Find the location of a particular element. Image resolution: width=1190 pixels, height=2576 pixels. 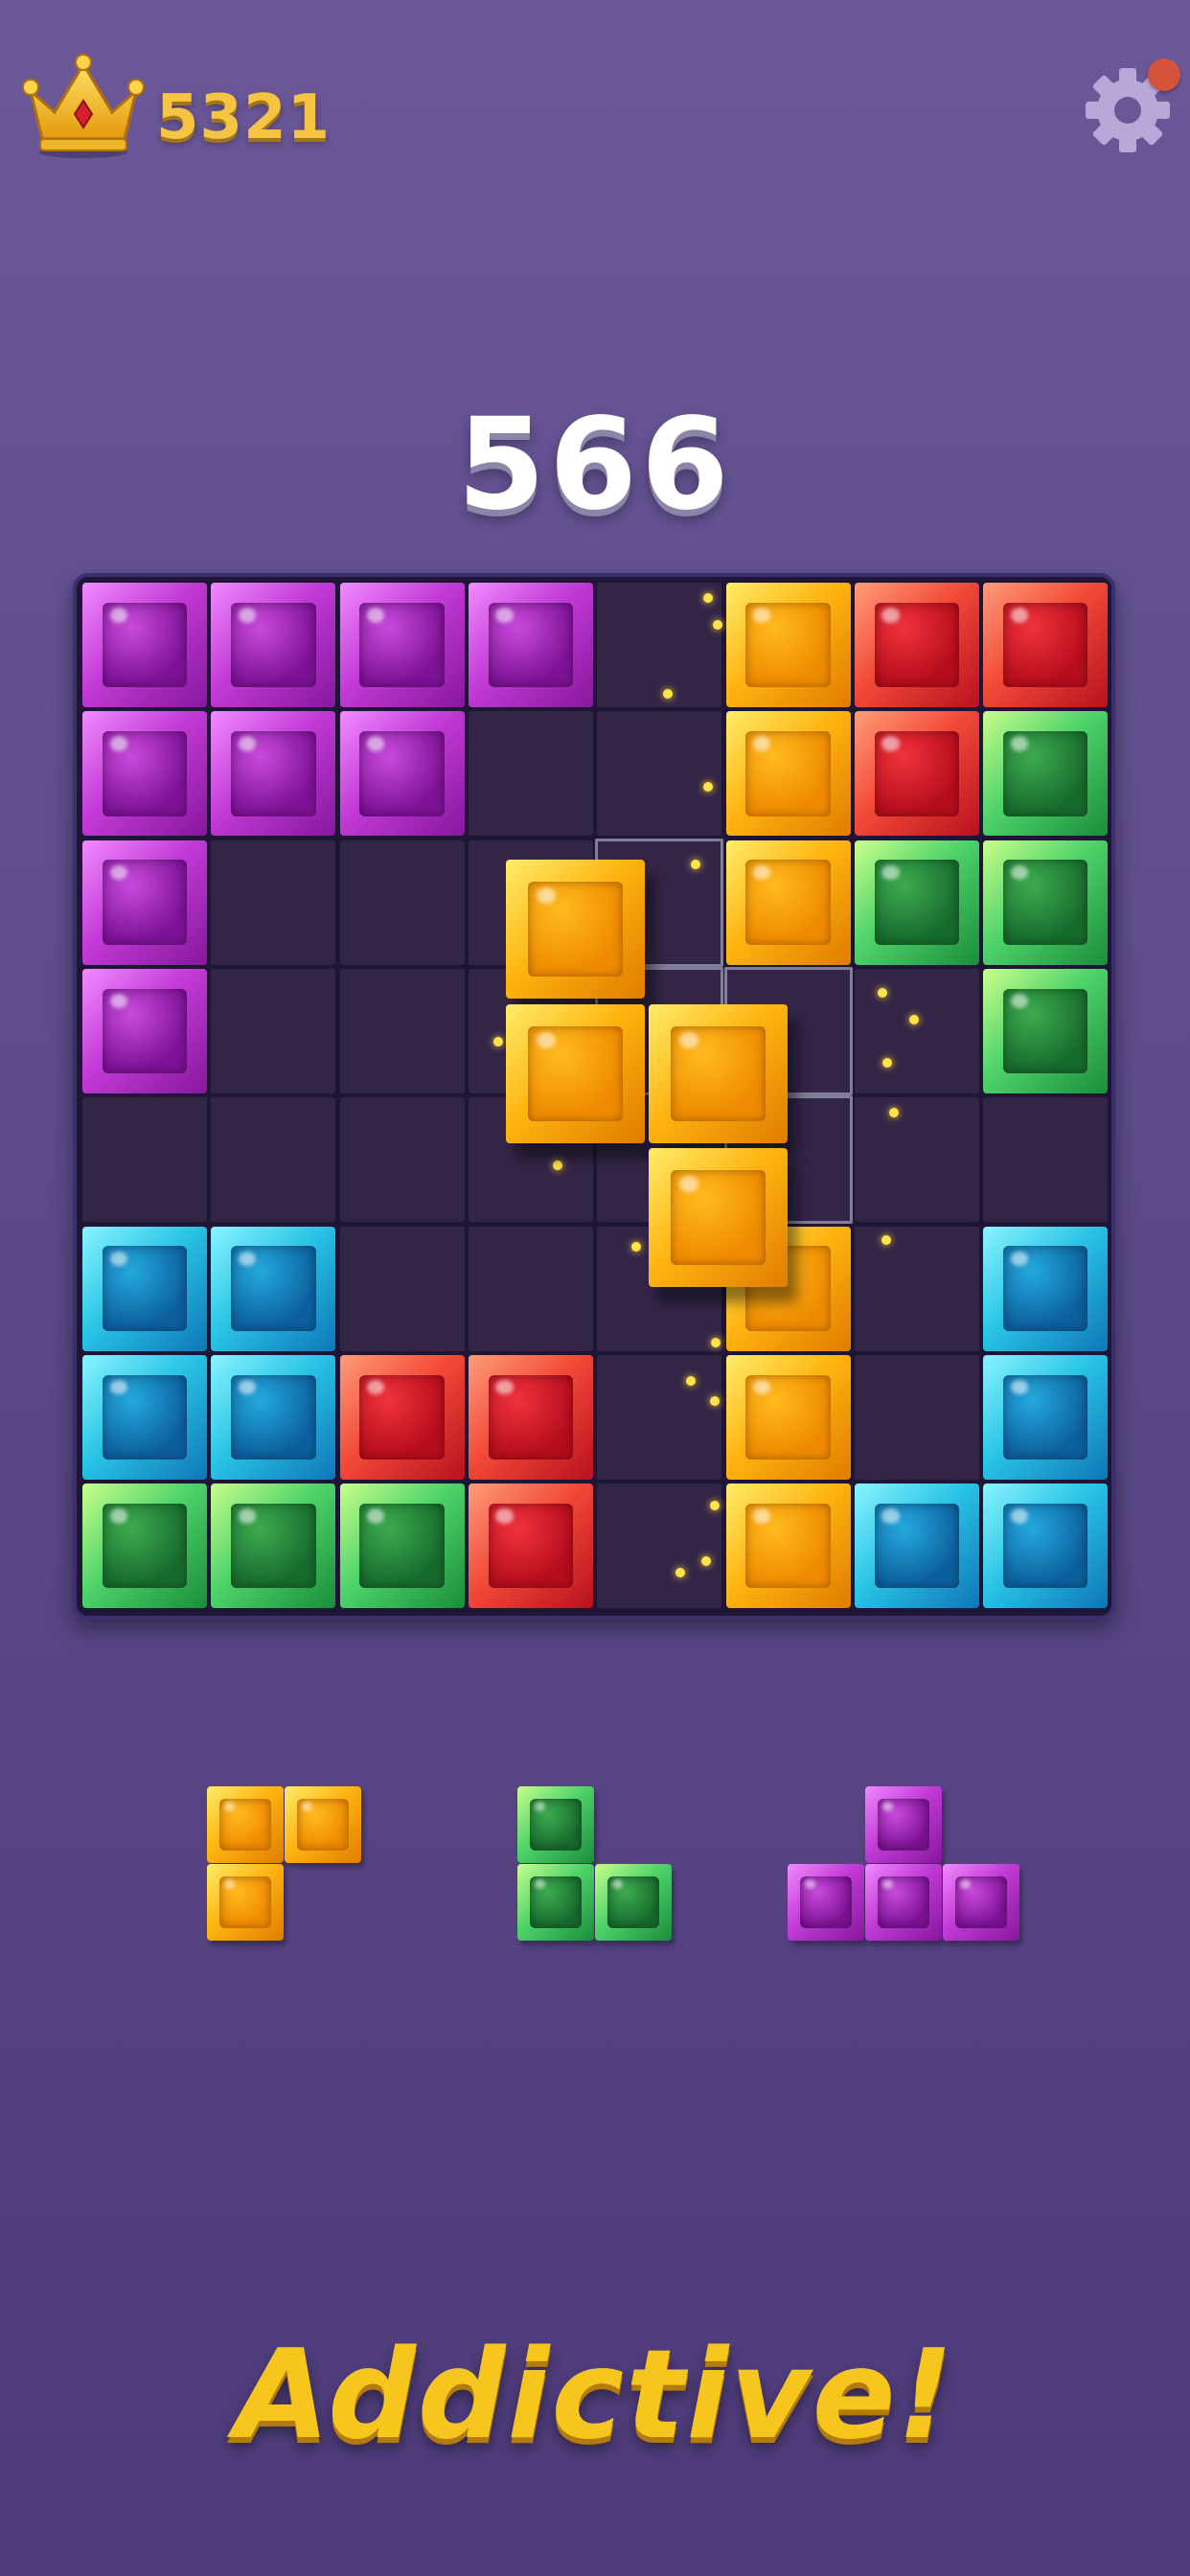

slogan: Addictive! is located at coordinates (595, 2395).